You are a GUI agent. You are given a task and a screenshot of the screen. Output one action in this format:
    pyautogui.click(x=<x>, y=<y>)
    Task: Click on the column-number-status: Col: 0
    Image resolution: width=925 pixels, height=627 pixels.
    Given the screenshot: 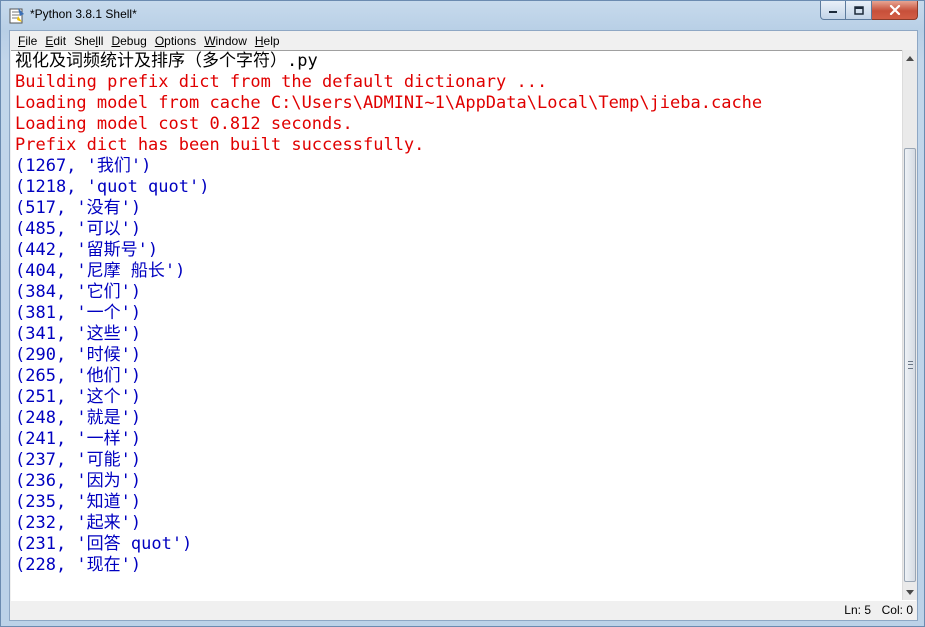 What is the action you would take?
    pyautogui.click(x=897, y=610)
    